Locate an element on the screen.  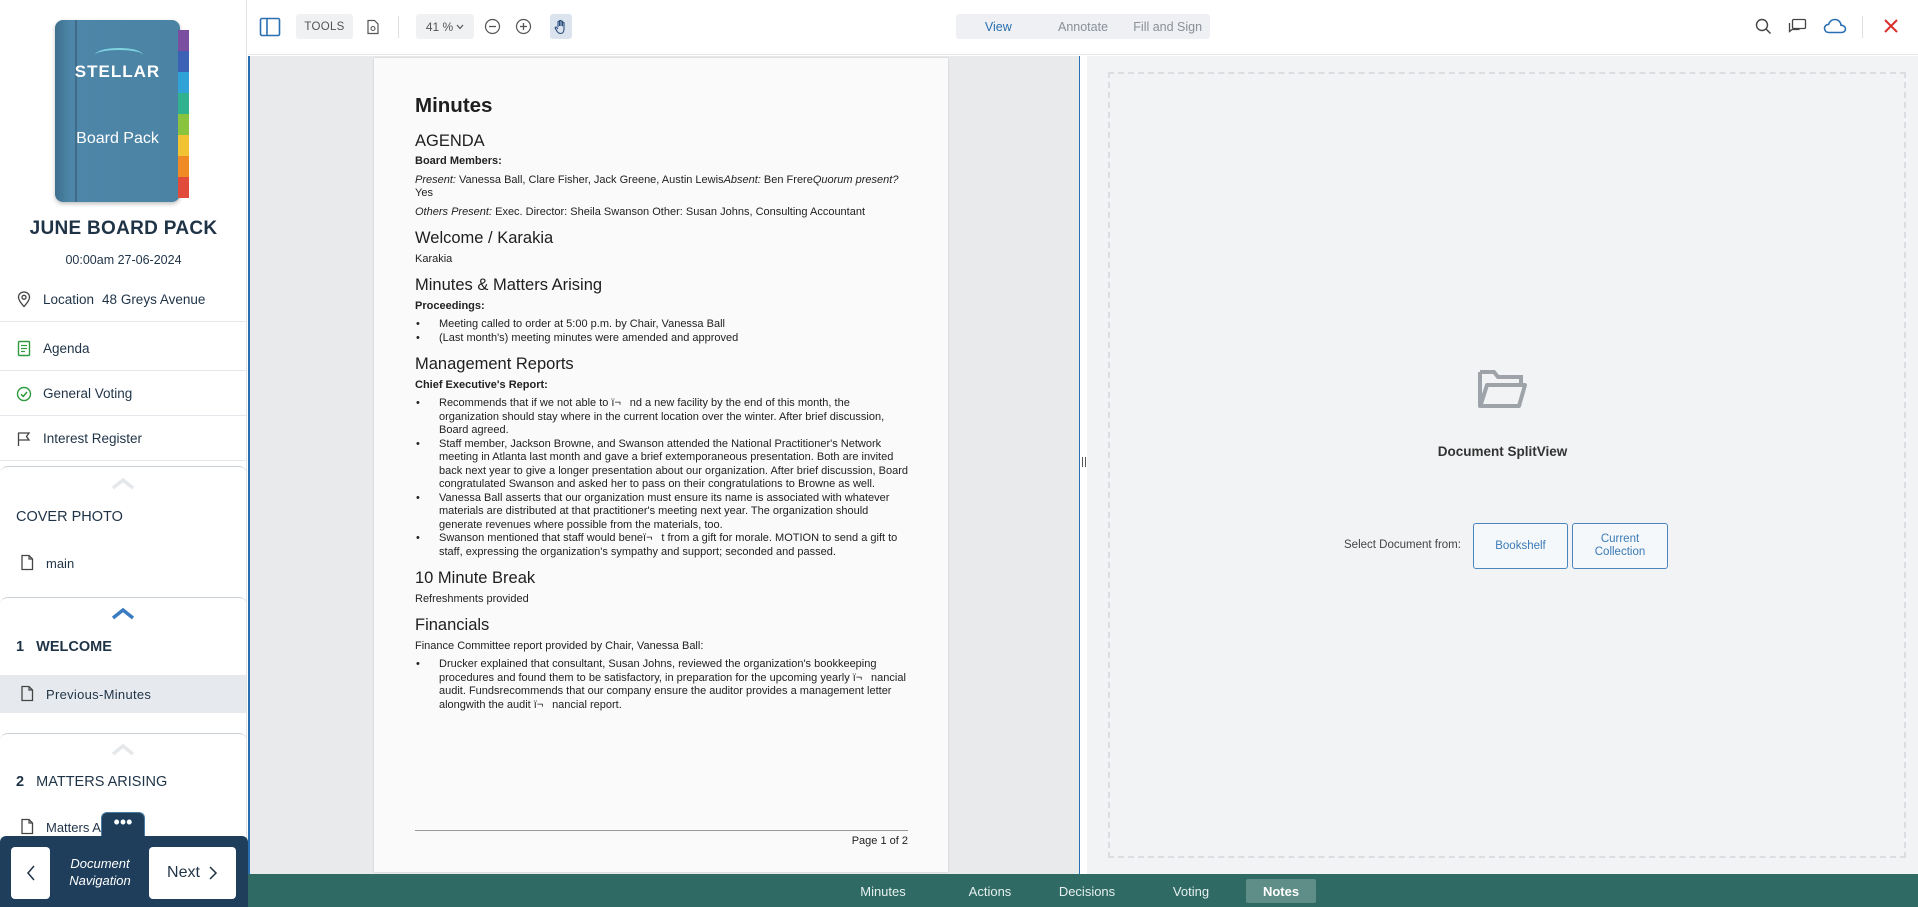
bottom-tab-bar: Minutes Actions Decisions Voting Notes is located at coordinates (1083, 890).